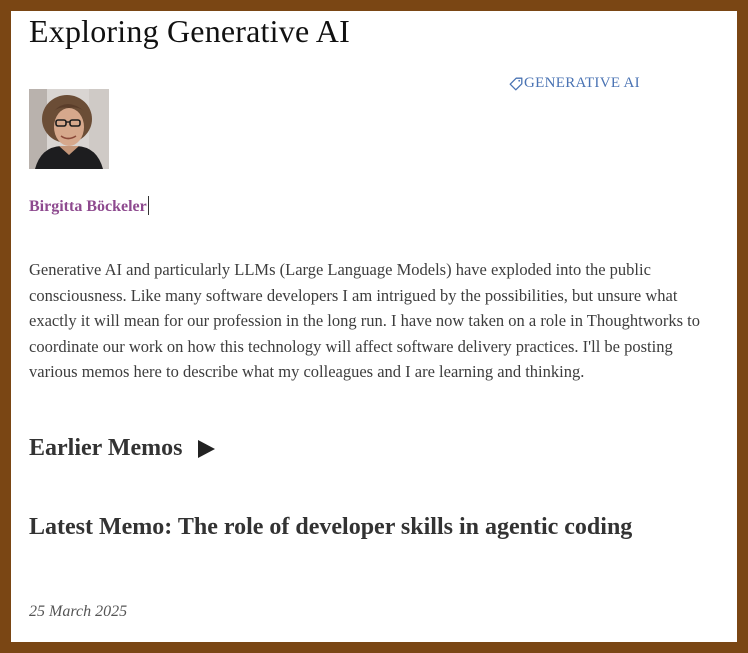  I want to click on author-name: Birgitta Böckeler, so click(88, 206).